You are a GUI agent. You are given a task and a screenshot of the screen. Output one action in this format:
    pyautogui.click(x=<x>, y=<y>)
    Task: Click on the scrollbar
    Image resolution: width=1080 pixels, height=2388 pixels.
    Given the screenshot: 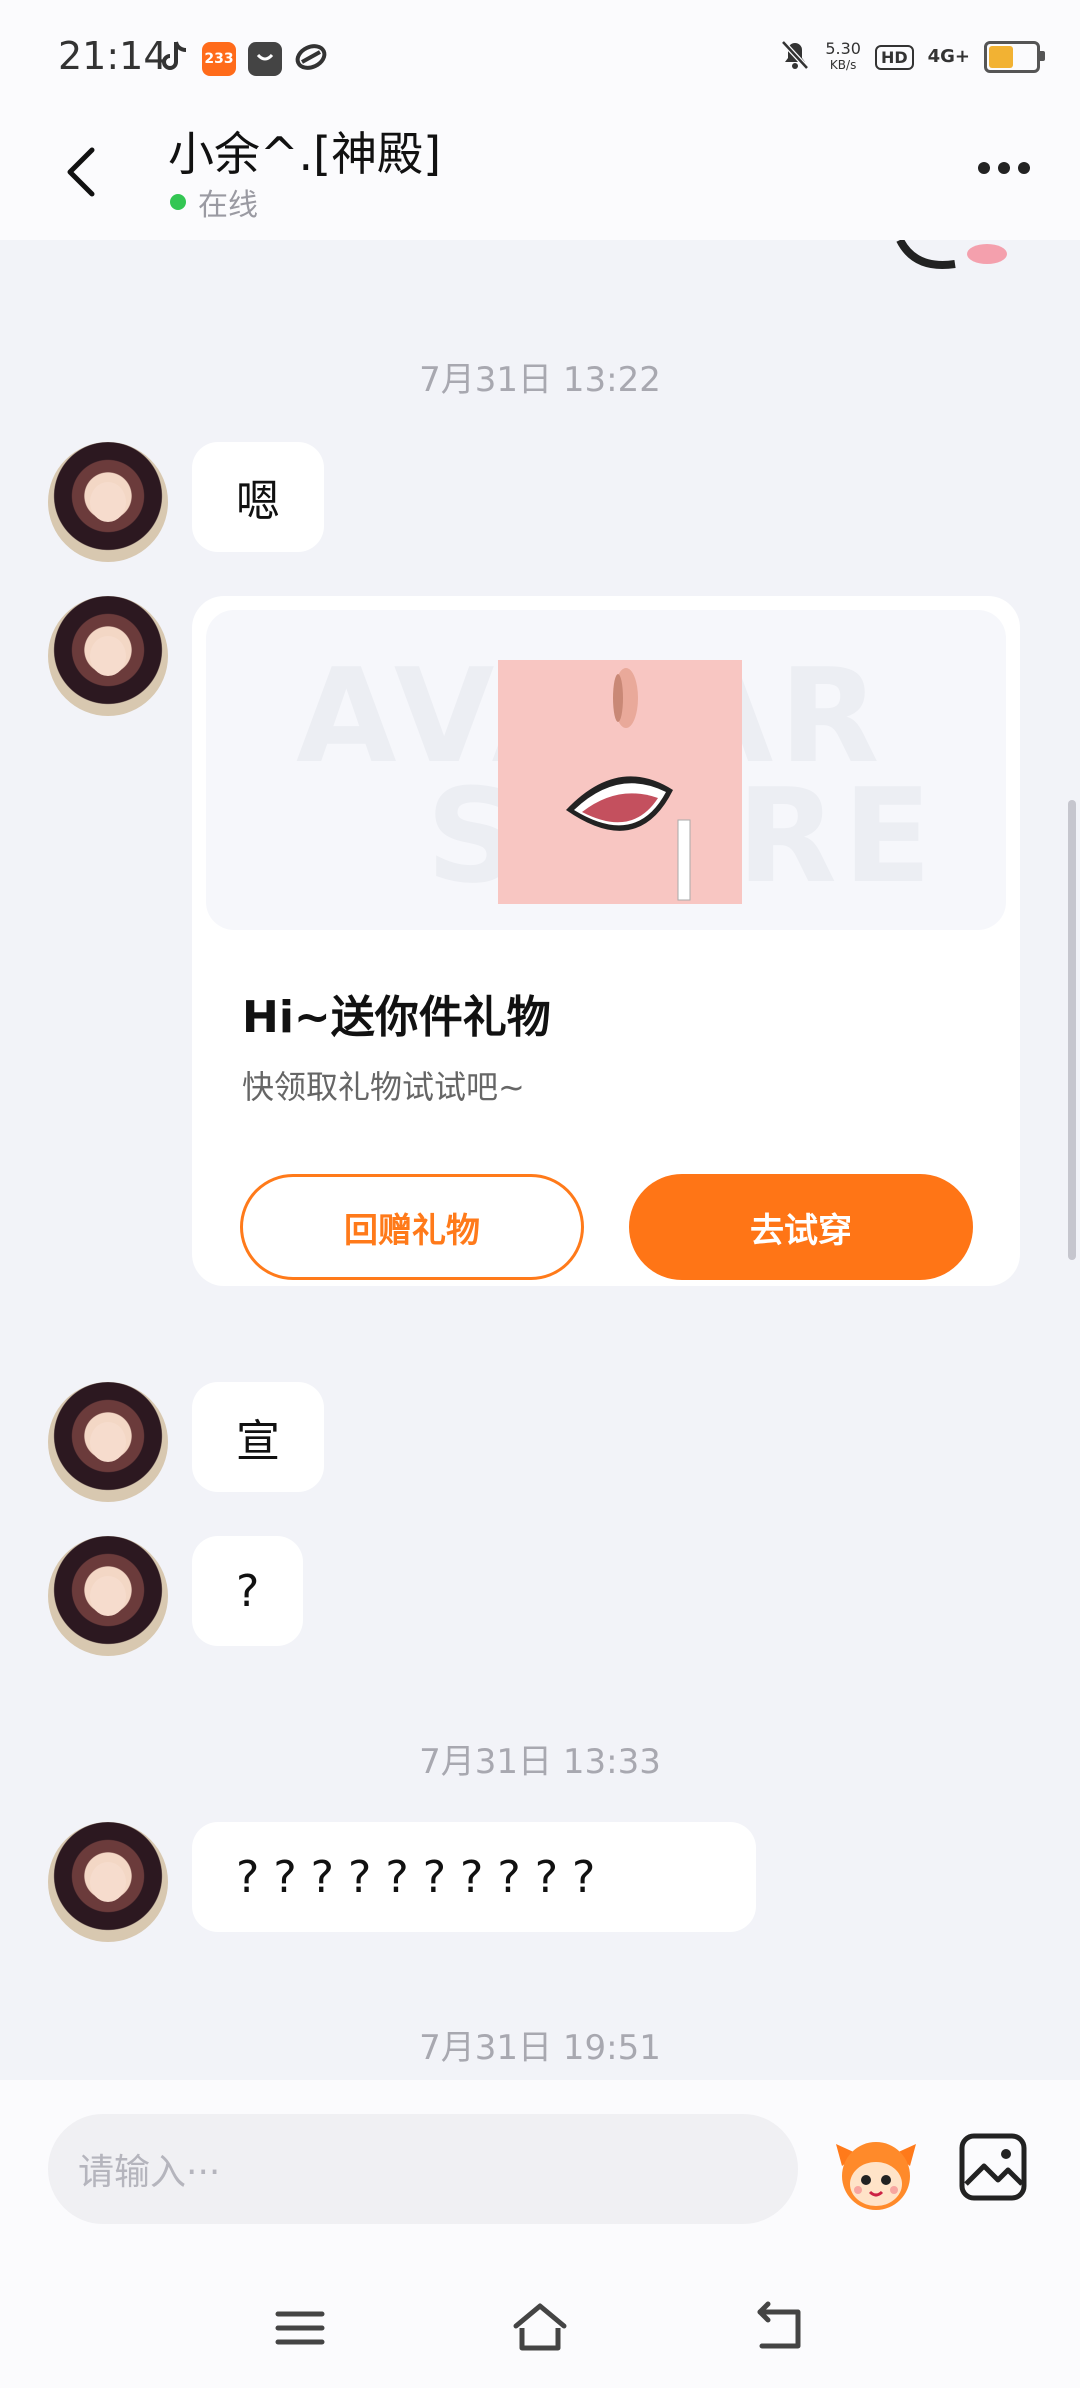 What is the action you would take?
    pyautogui.click(x=1072, y=1030)
    